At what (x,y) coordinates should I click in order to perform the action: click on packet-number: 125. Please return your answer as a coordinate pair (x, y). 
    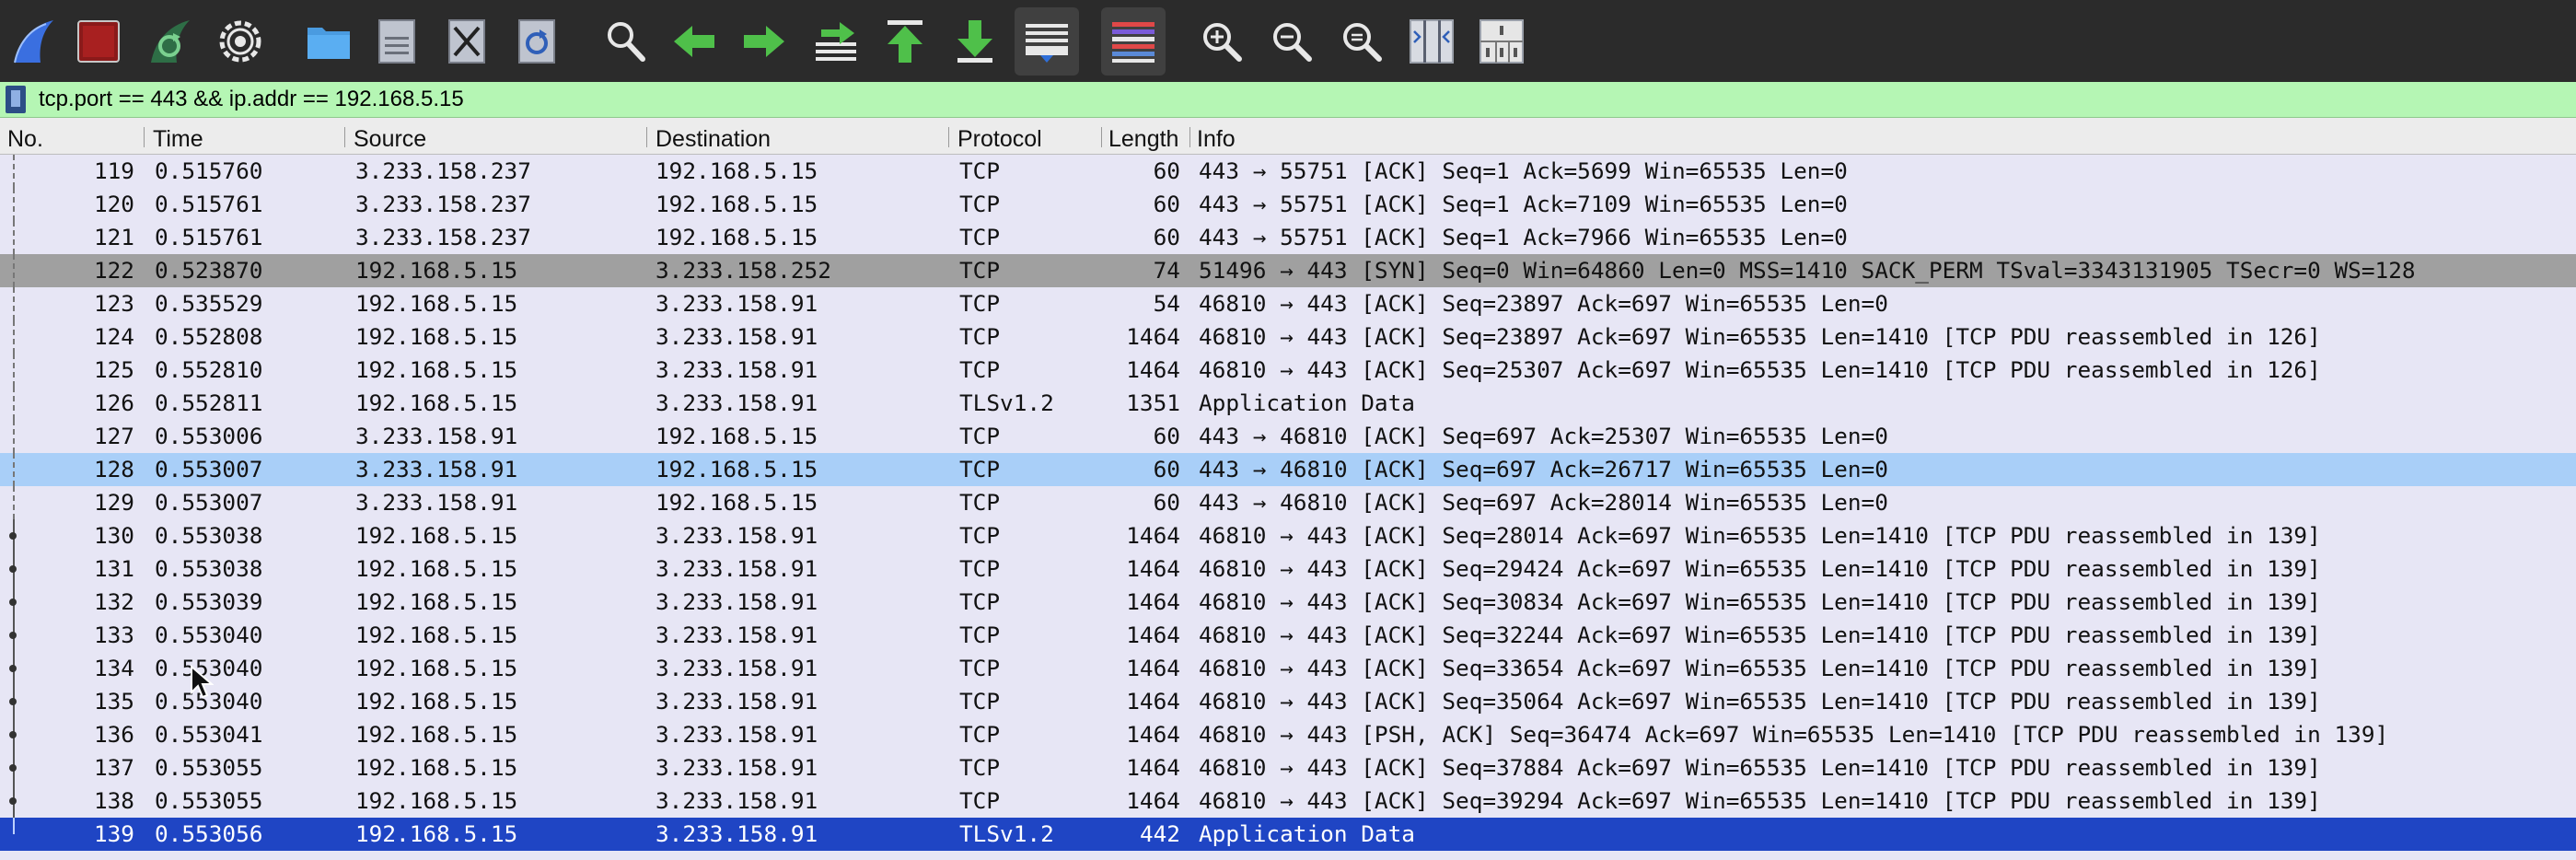
    Looking at the image, I should click on (113, 369).